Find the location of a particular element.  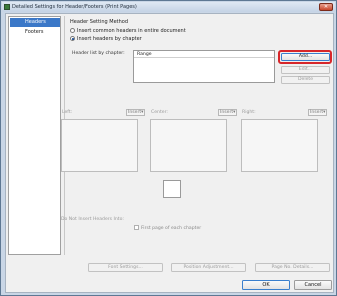

radio-common-headers: Insert common headers in entire document is located at coordinates (128, 31).